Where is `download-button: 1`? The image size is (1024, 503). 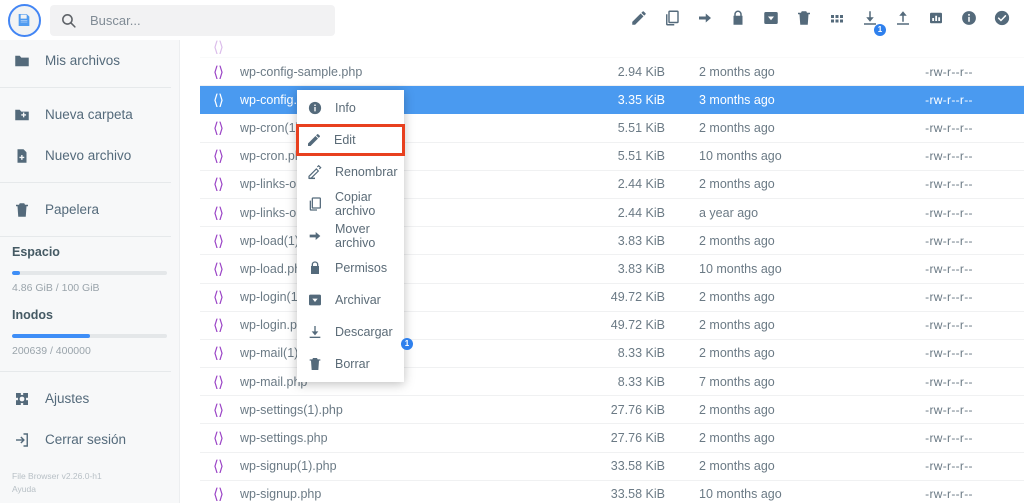
download-button: 1 is located at coordinates (870, 20).